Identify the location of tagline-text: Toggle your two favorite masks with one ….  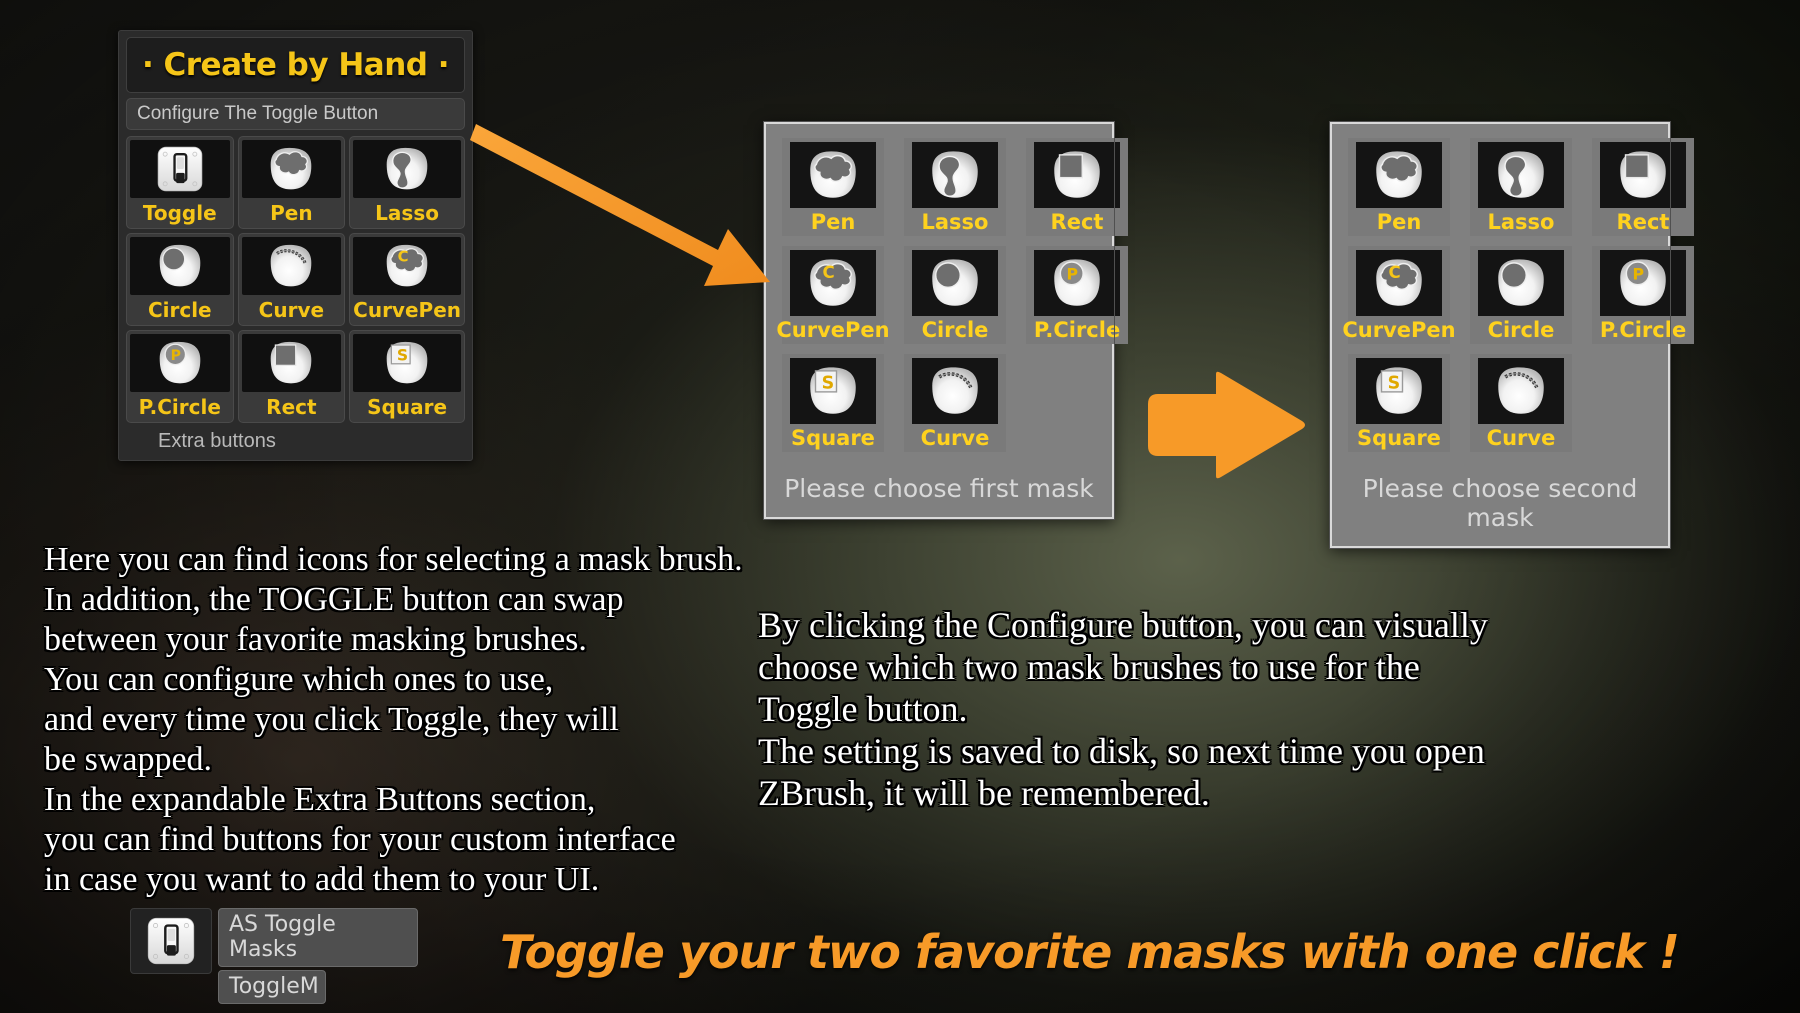
(1090, 952).